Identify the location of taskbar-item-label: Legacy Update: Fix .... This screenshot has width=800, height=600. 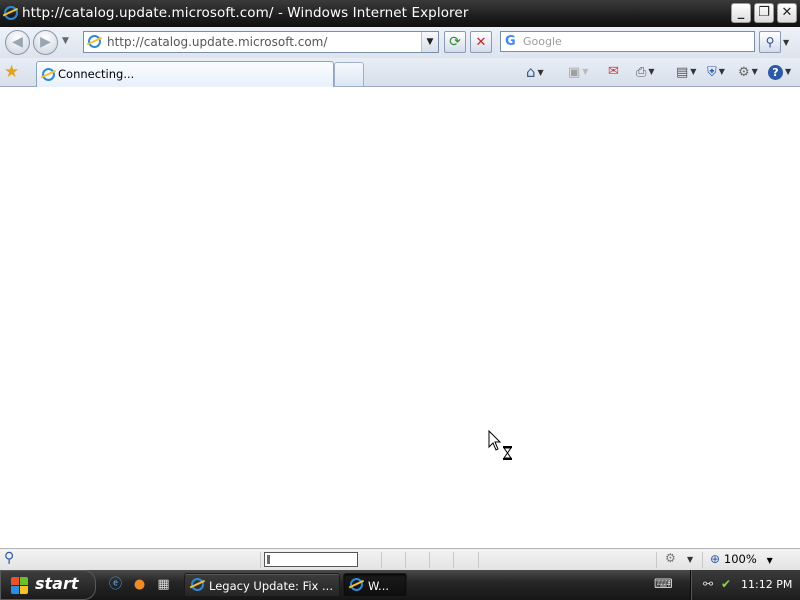
(271, 586).